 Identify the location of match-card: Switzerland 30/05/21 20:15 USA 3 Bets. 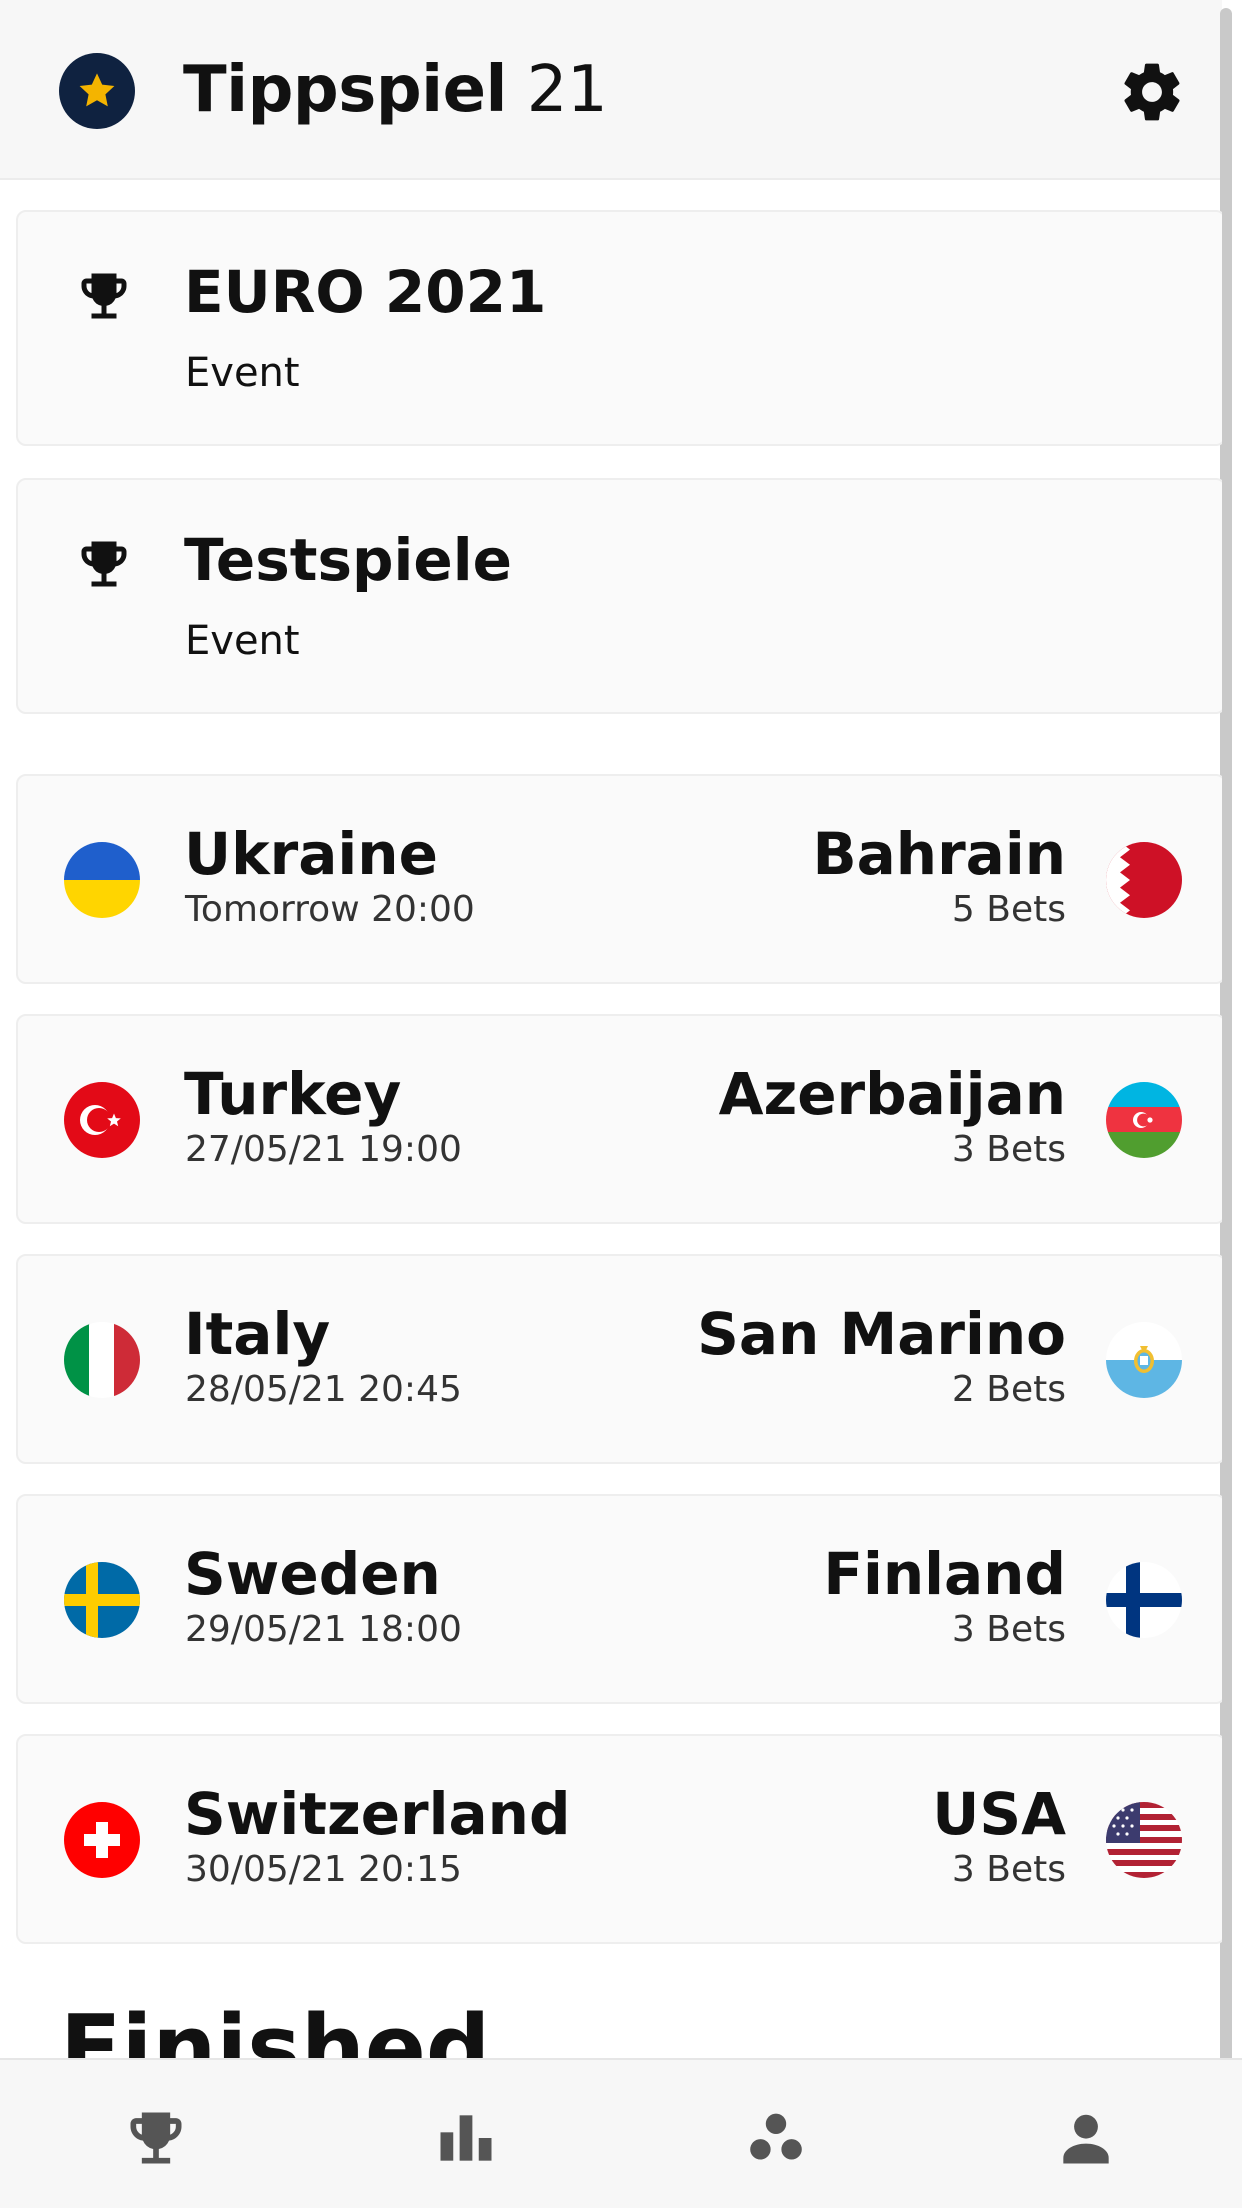
(619, 1839).